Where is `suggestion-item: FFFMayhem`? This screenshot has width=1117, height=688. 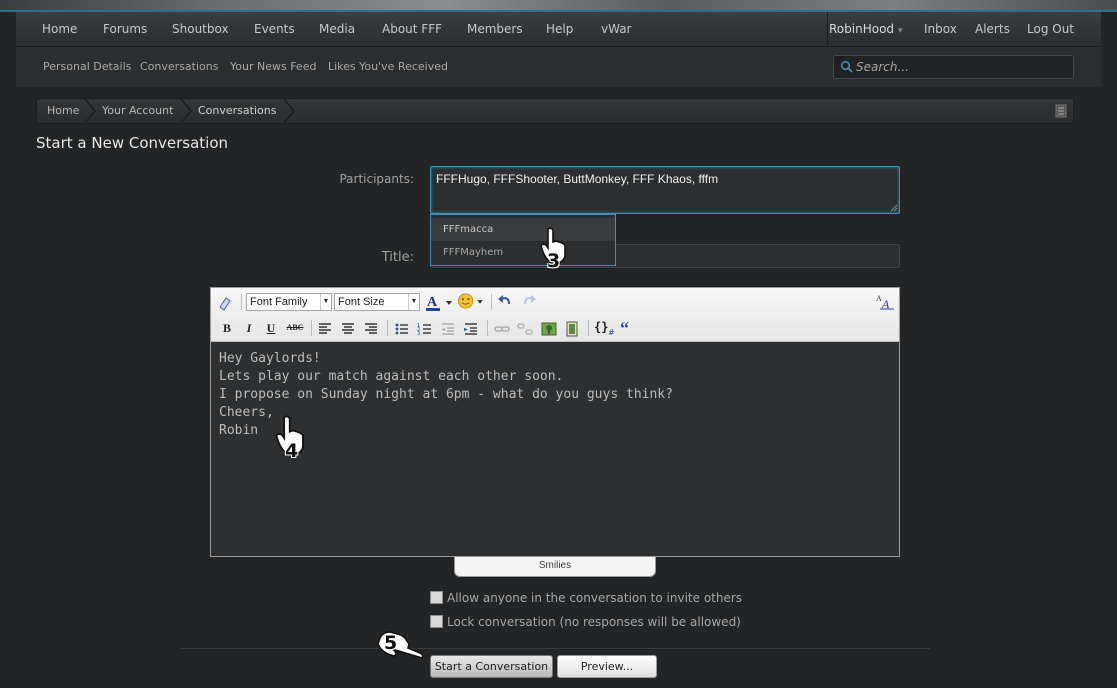 suggestion-item: FFFMayhem is located at coordinates (523, 252).